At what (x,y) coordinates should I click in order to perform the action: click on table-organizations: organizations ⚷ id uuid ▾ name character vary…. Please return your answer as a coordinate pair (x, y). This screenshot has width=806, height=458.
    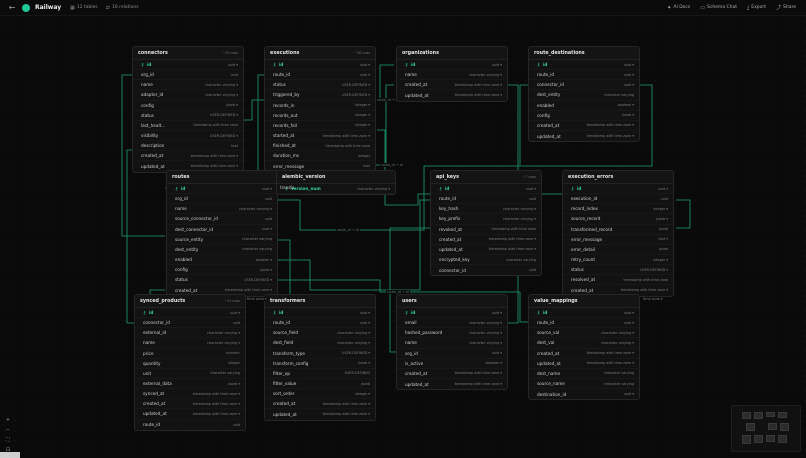
    Looking at the image, I should click on (452, 74).